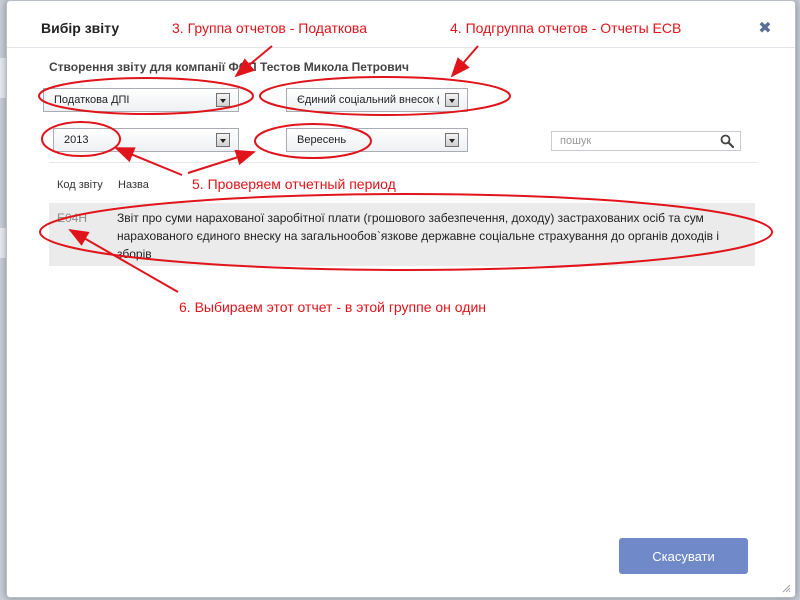  Describe the element at coordinates (632, 141) in the screenshot. I see `search-input` at that location.